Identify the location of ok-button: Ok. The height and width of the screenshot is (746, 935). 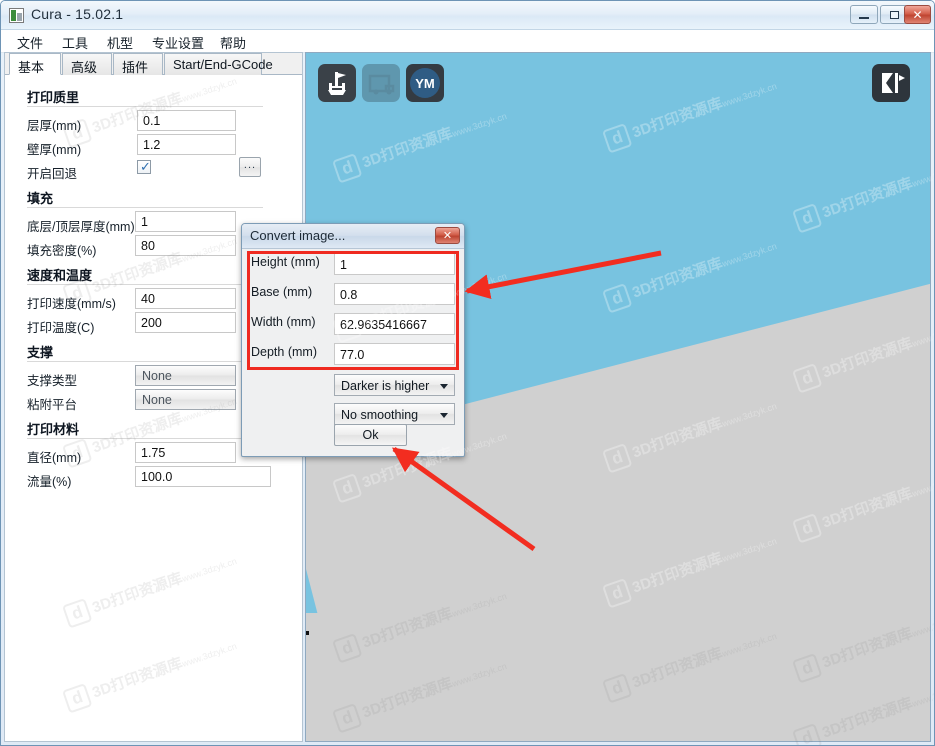
(370, 435).